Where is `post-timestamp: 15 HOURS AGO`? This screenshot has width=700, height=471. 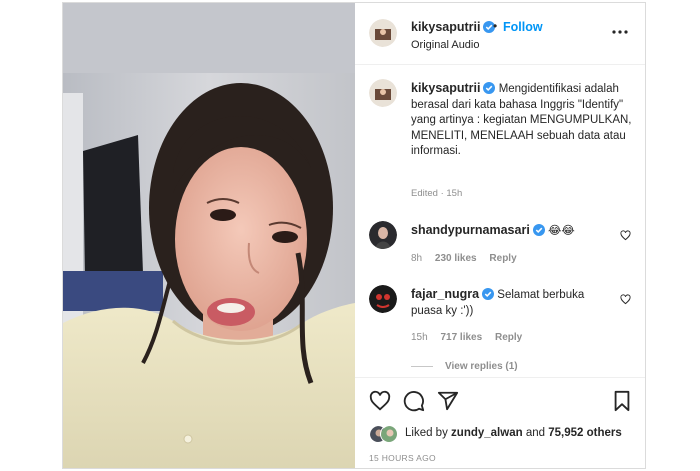 post-timestamp: 15 HOURS AGO is located at coordinates (402, 458).